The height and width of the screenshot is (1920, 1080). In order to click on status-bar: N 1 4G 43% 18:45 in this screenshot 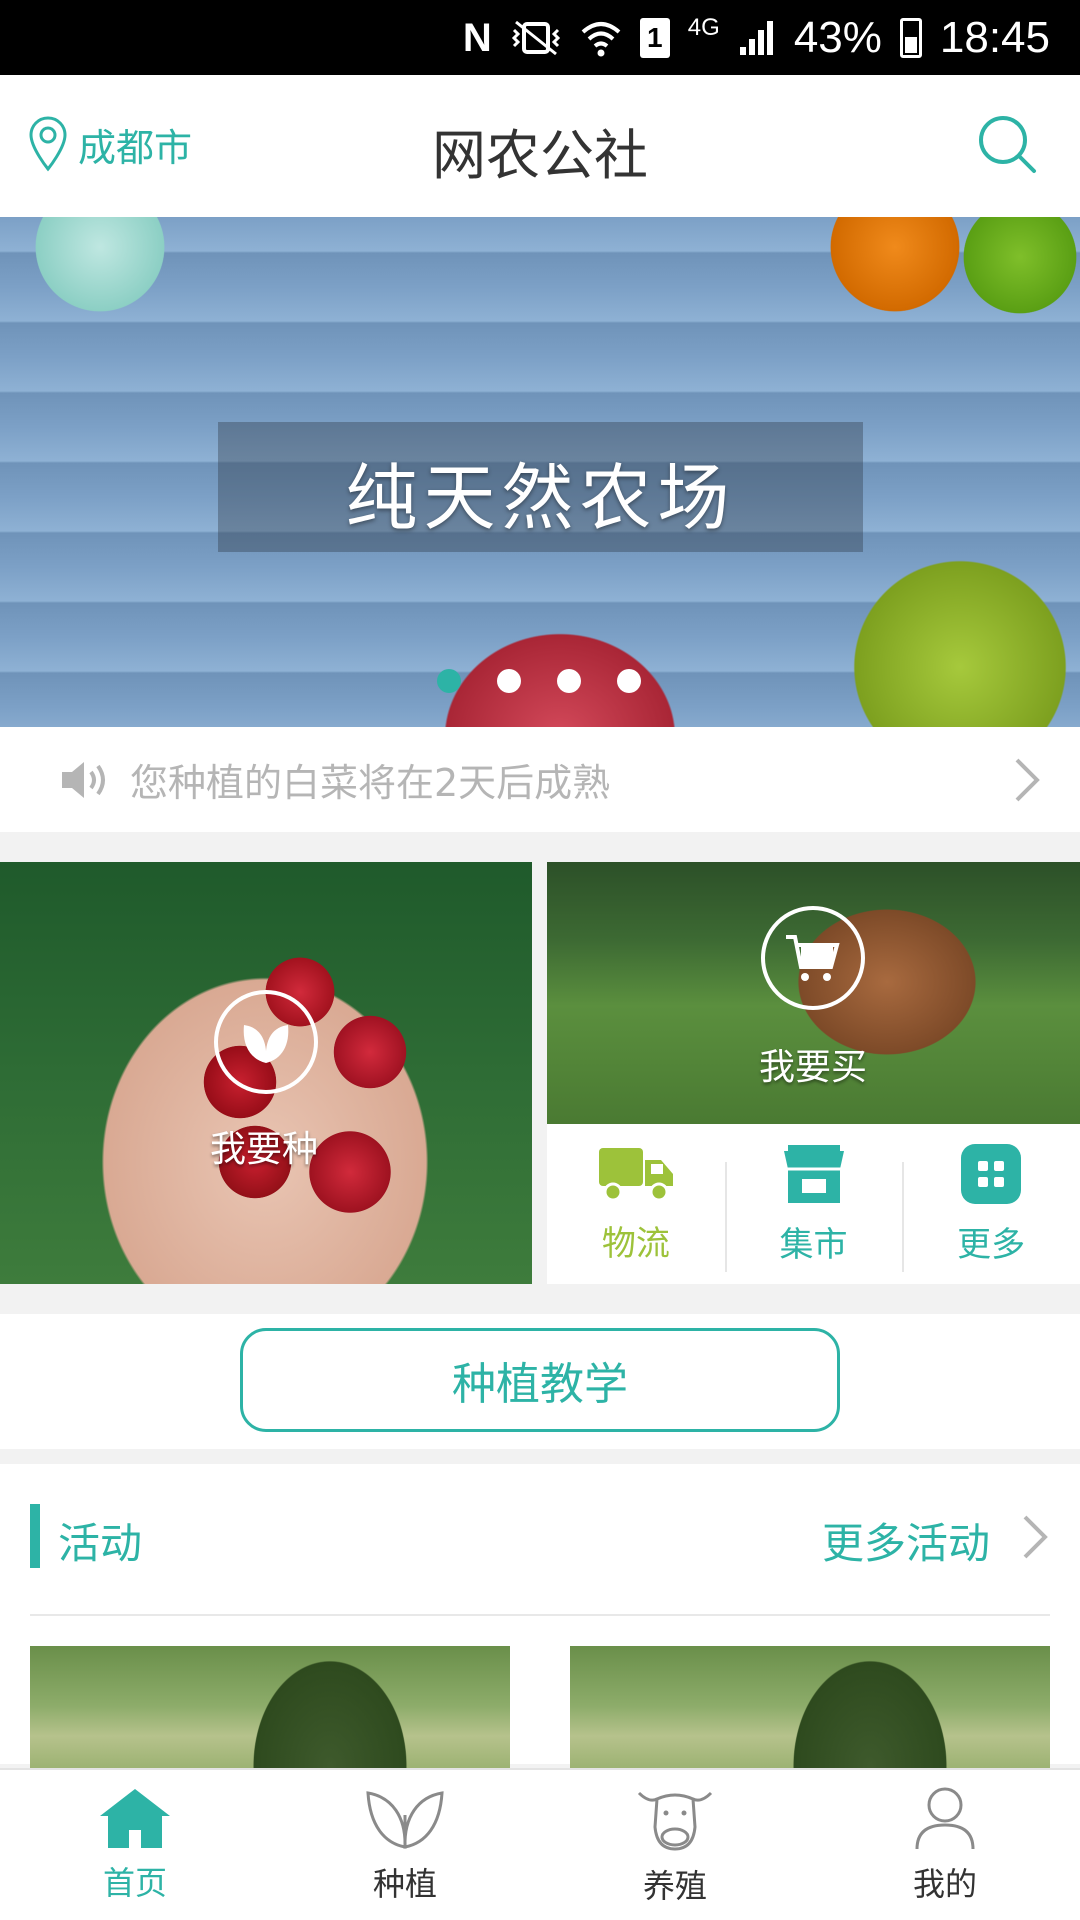, I will do `click(540, 37)`.